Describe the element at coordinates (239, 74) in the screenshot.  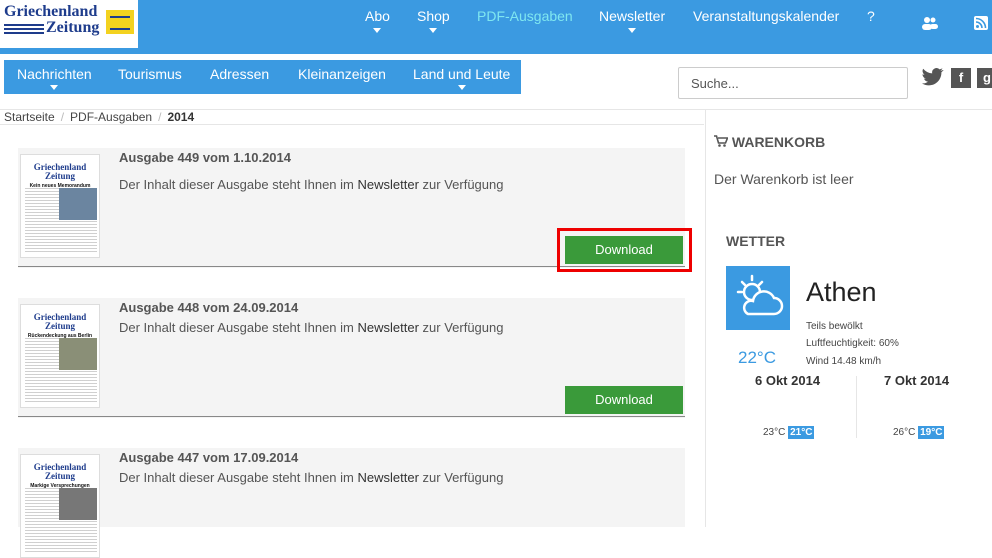
I see `subnav-adressen: Adressen` at that location.